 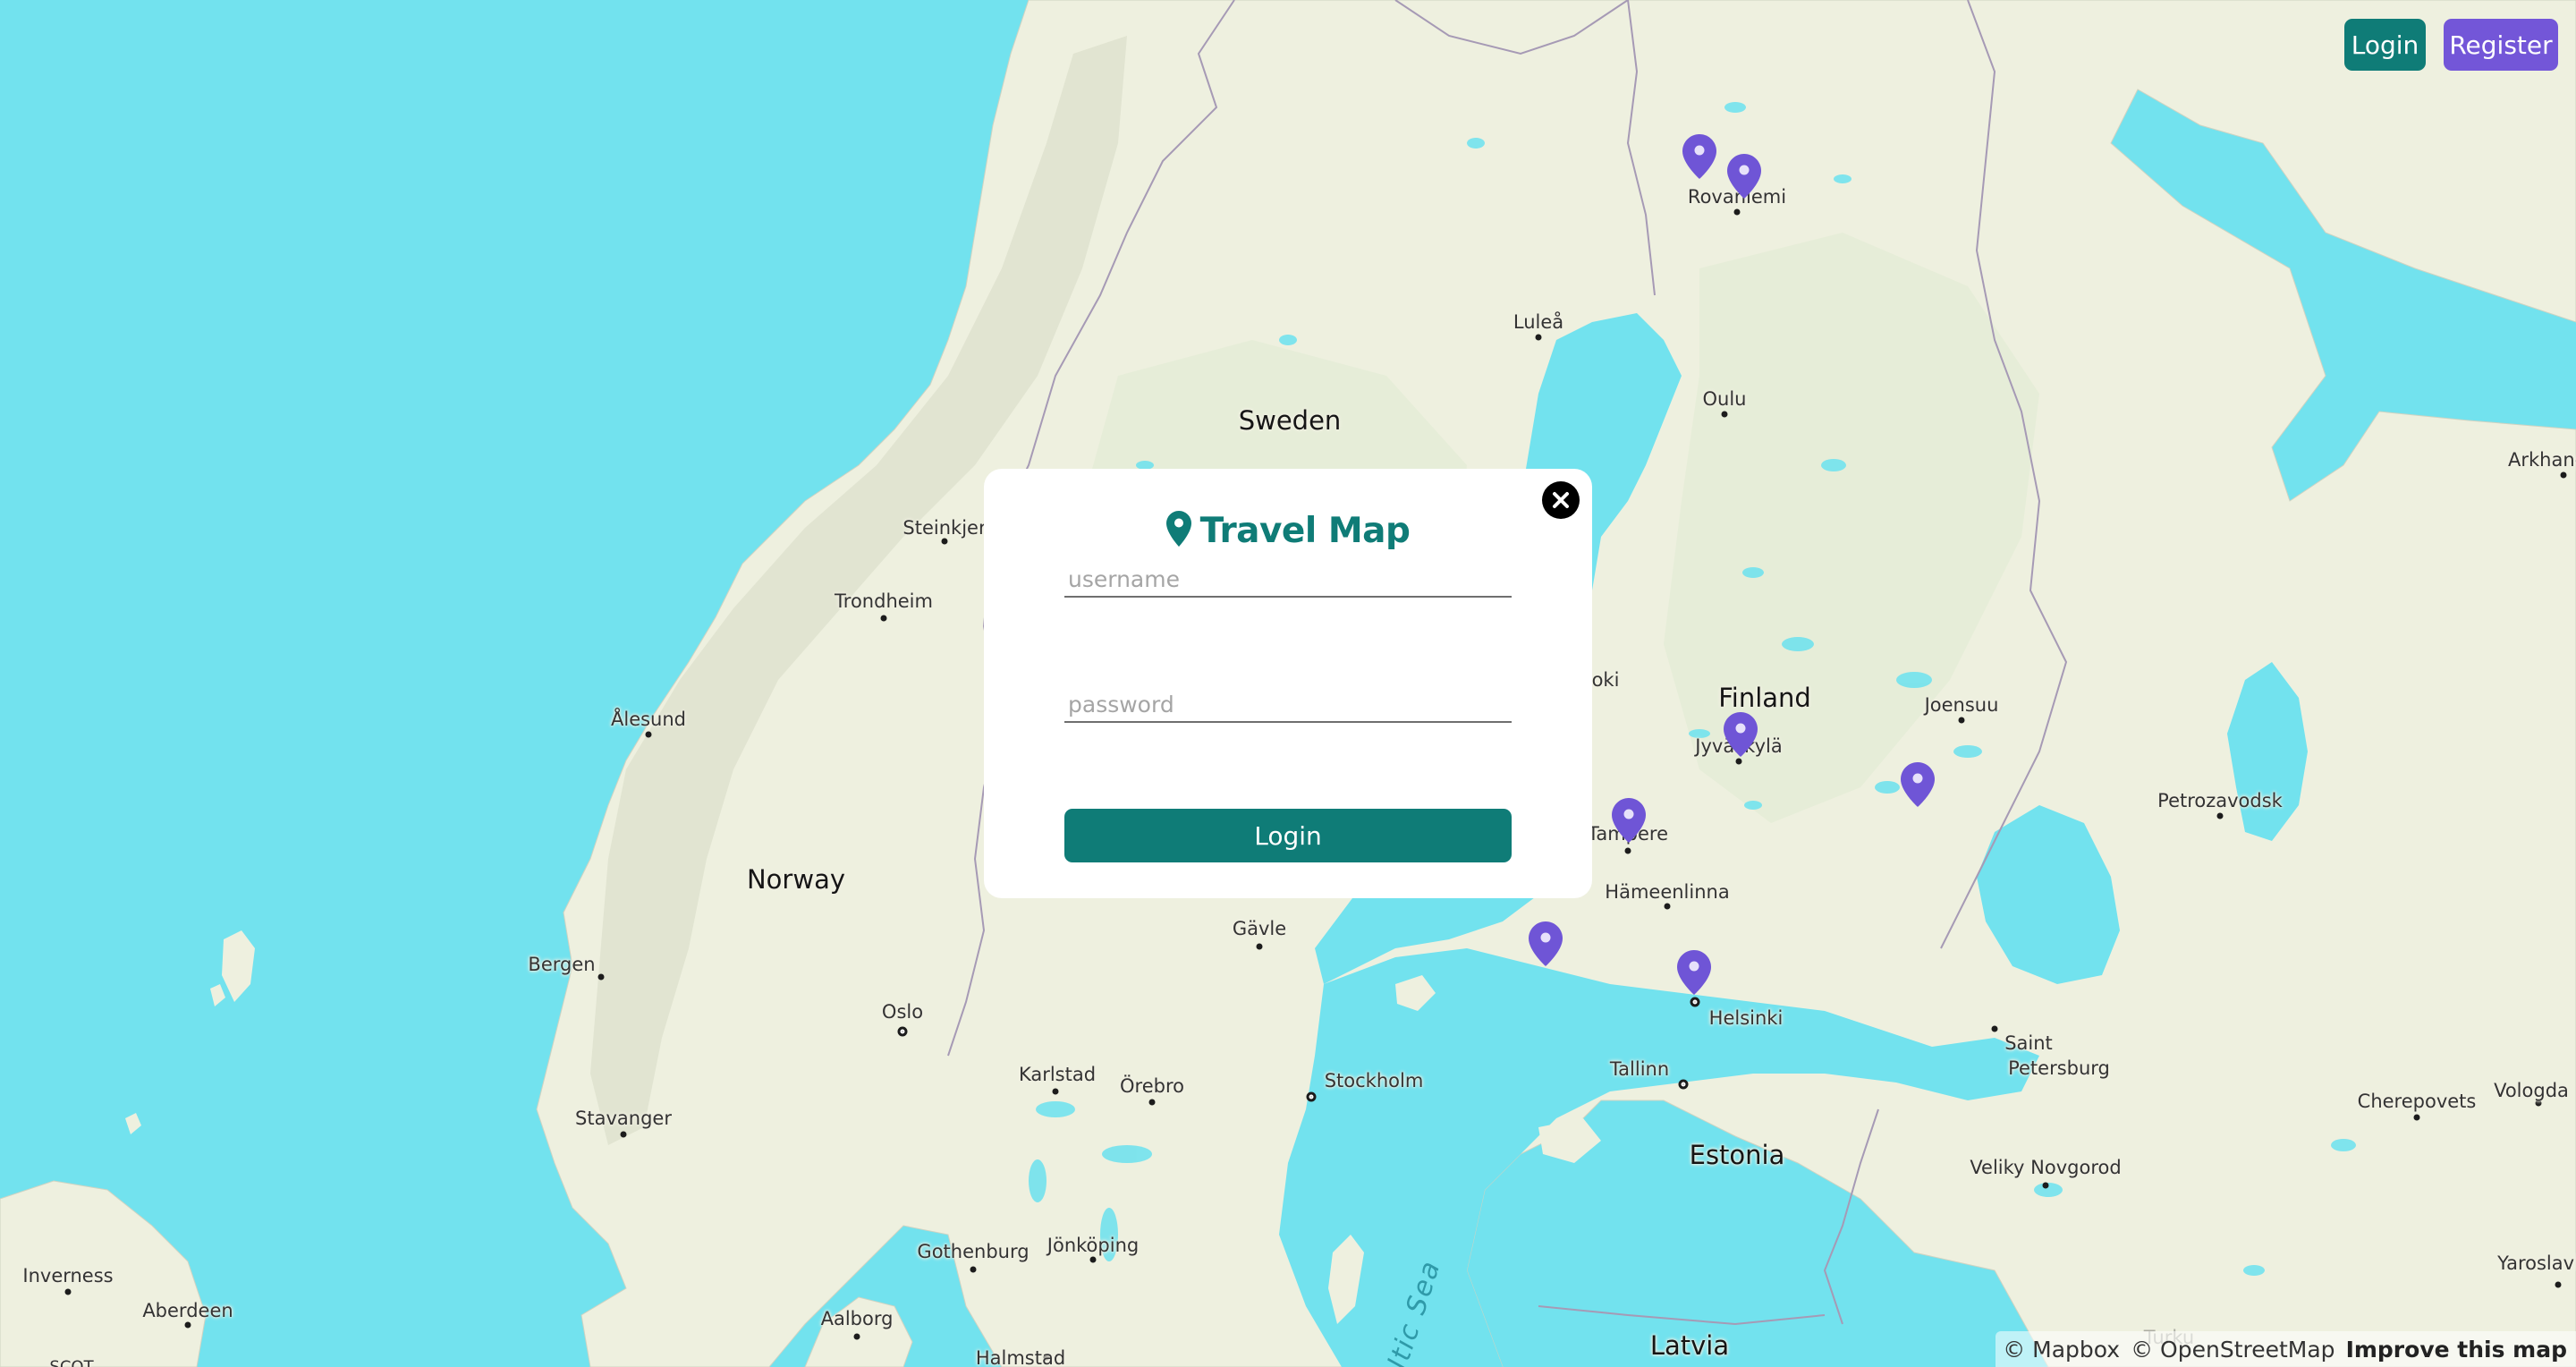 What do you see at coordinates (562, 964) in the screenshot?
I see `city-label-bergen: Bergen` at bounding box center [562, 964].